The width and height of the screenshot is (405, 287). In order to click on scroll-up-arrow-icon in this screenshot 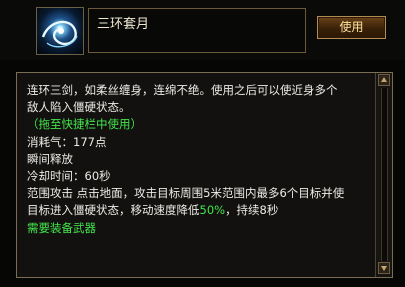, I will do `click(384, 80)`.